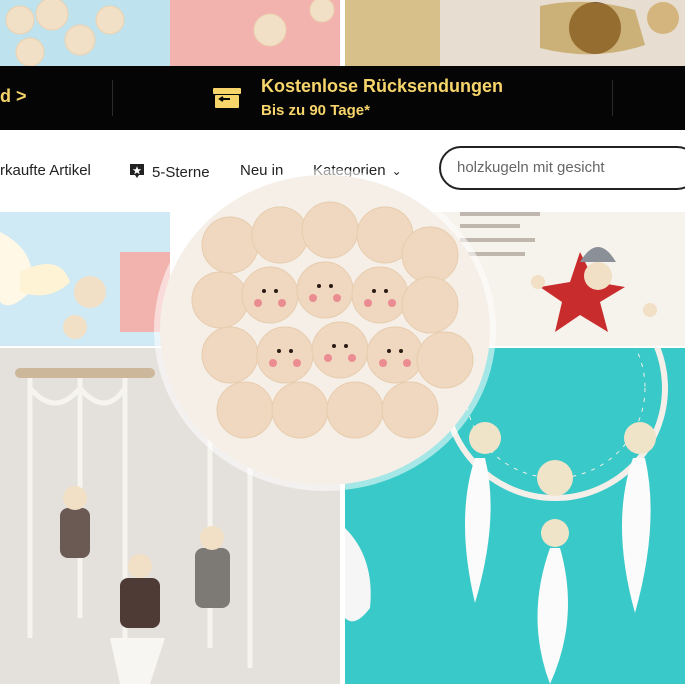 The image size is (685, 684). What do you see at coordinates (169, 171) in the screenshot?
I see `nav-five-stars: 5-Sterne` at bounding box center [169, 171].